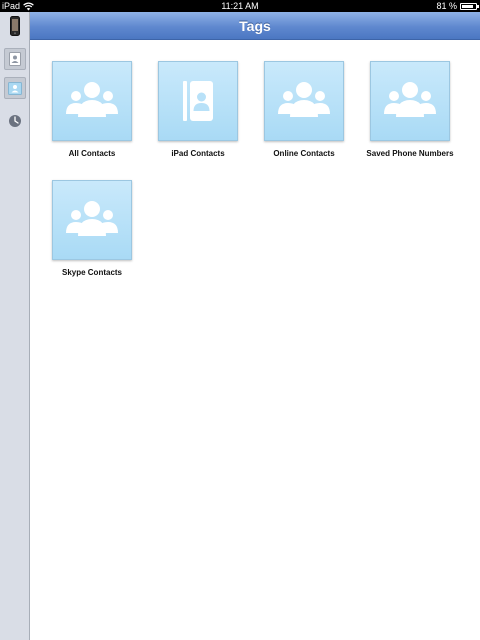 The image size is (480, 640). I want to click on status-bar: iPad 11:21 AM 81 %, so click(240, 6).